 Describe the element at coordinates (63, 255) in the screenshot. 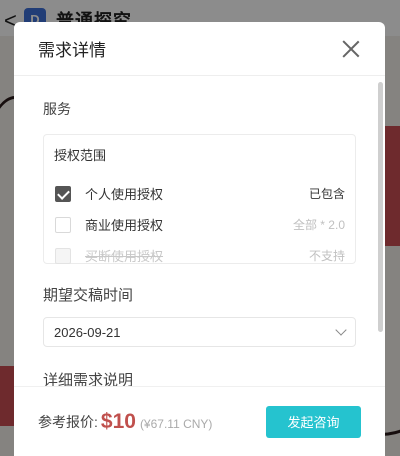

I see `checkbox-buyout-license` at that location.